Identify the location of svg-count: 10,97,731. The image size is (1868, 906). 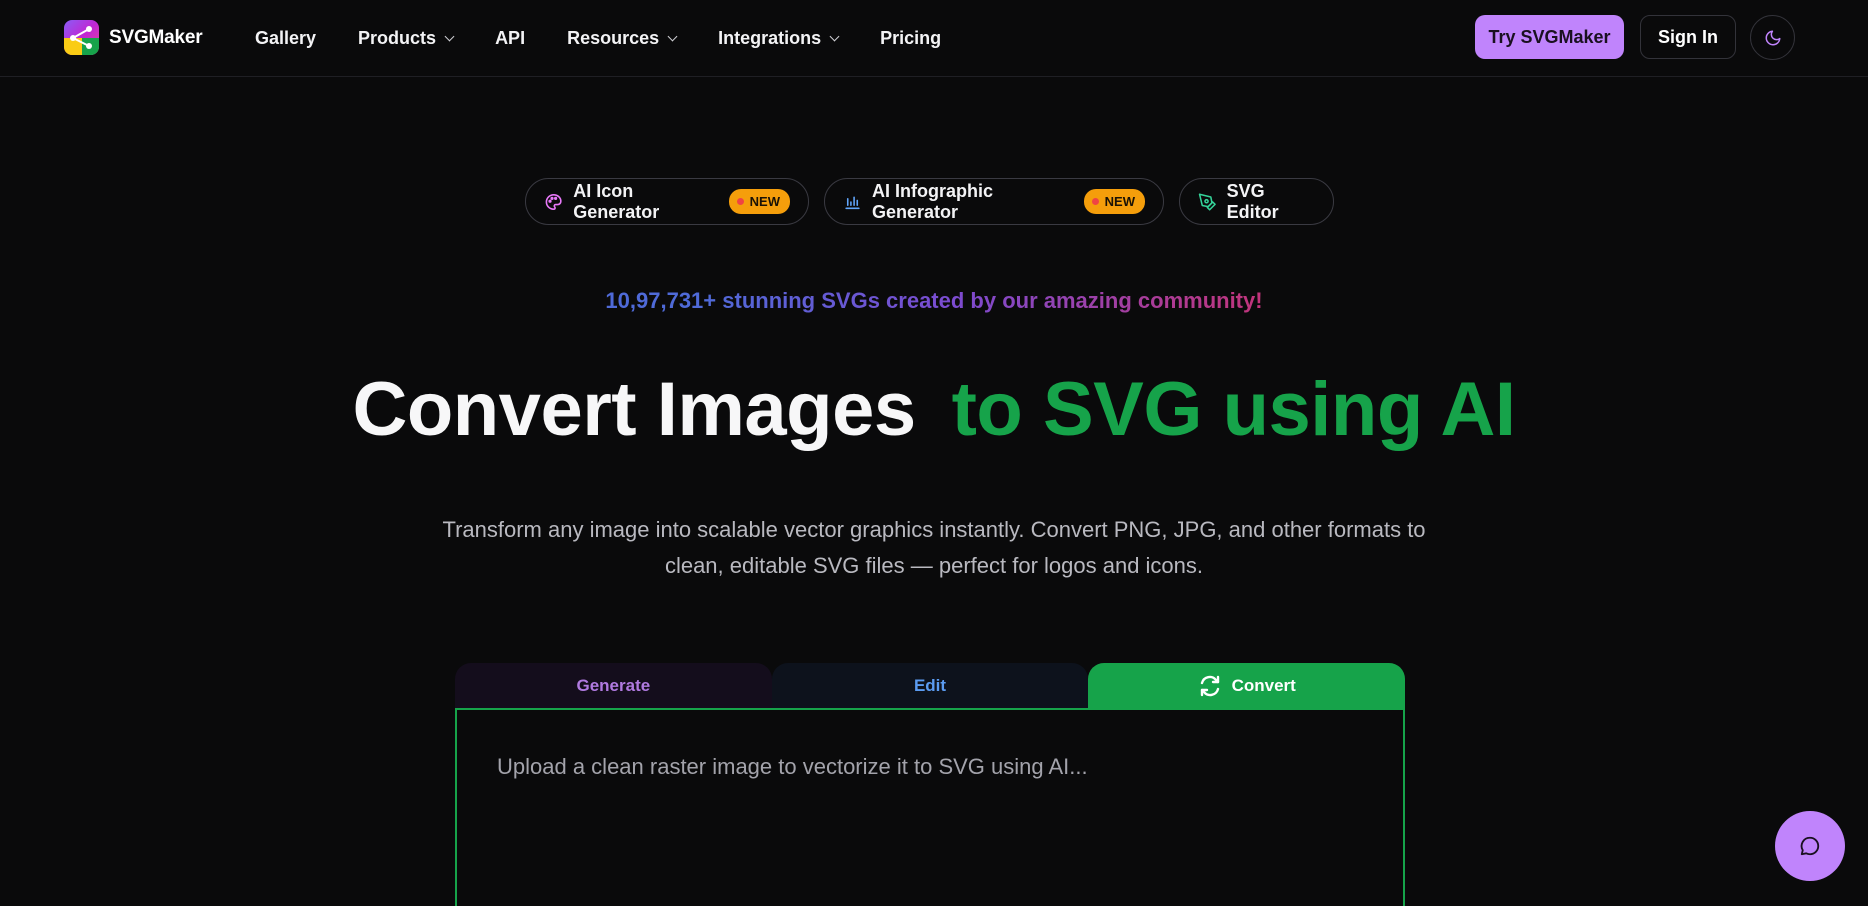
(654, 300).